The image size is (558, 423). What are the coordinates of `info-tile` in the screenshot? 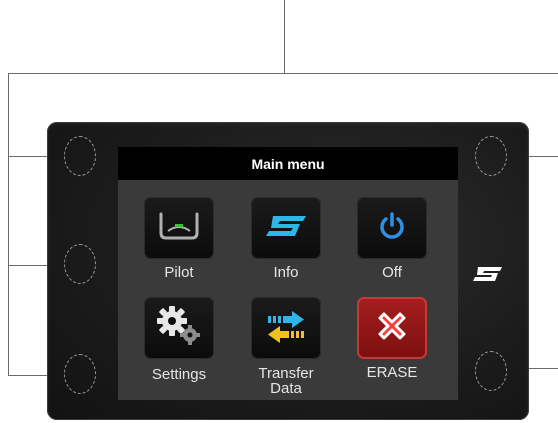 It's located at (286, 228).